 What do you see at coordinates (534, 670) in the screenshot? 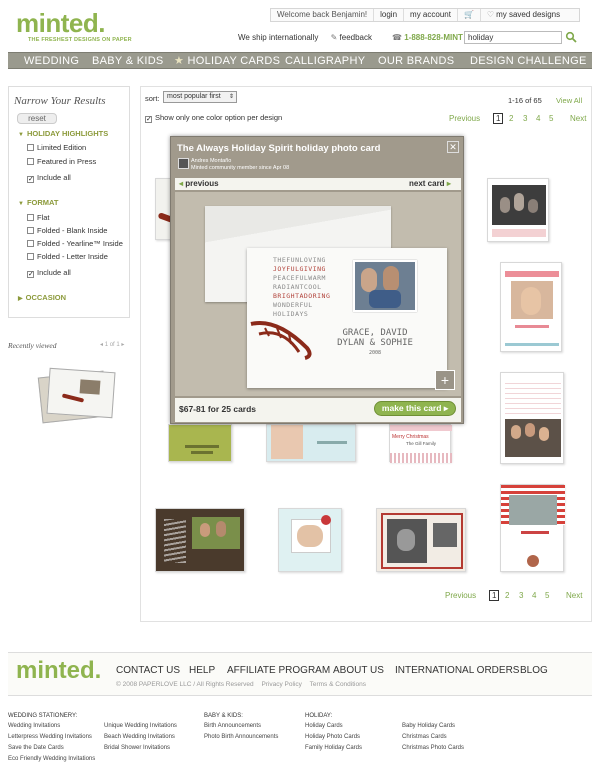
I see `footer-blog: BLOG` at bounding box center [534, 670].